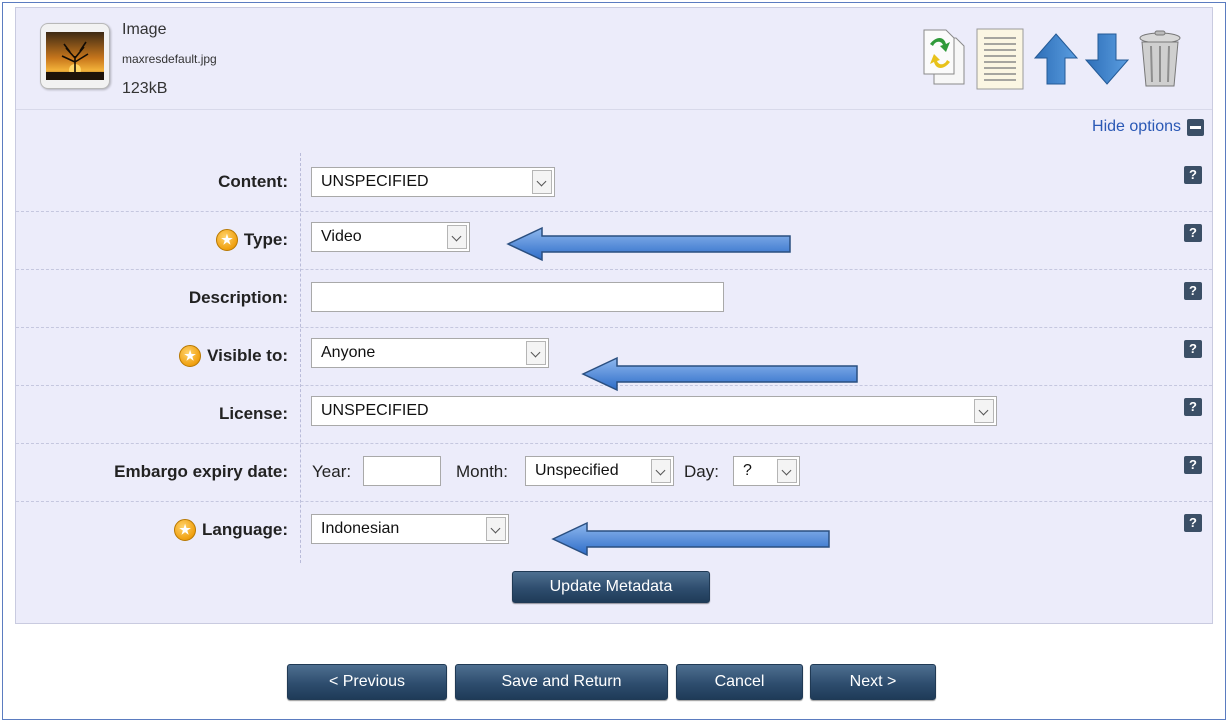  What do you see at coordinates (144, 29) in the screenshot?
I see `file-kind: Image` at bounding box center [144, 29].